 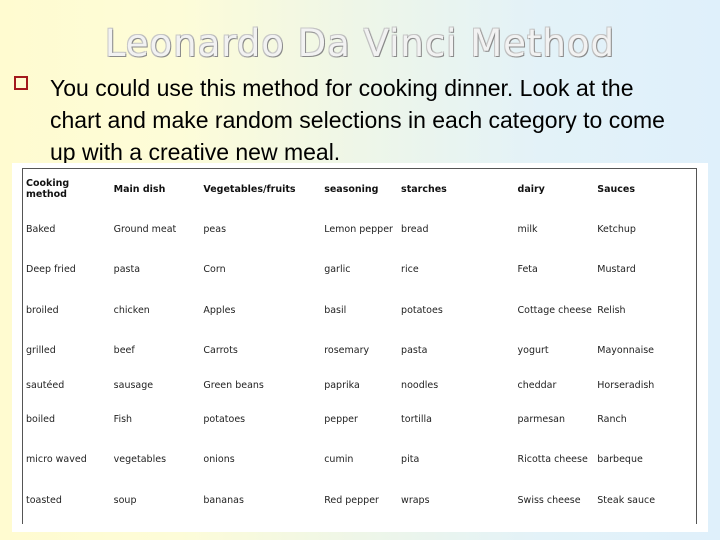 What do you see at coordinates (139, 189) in the screenshot?
I see `header-main-dish: Main dish` at bounding box center [139, 189].